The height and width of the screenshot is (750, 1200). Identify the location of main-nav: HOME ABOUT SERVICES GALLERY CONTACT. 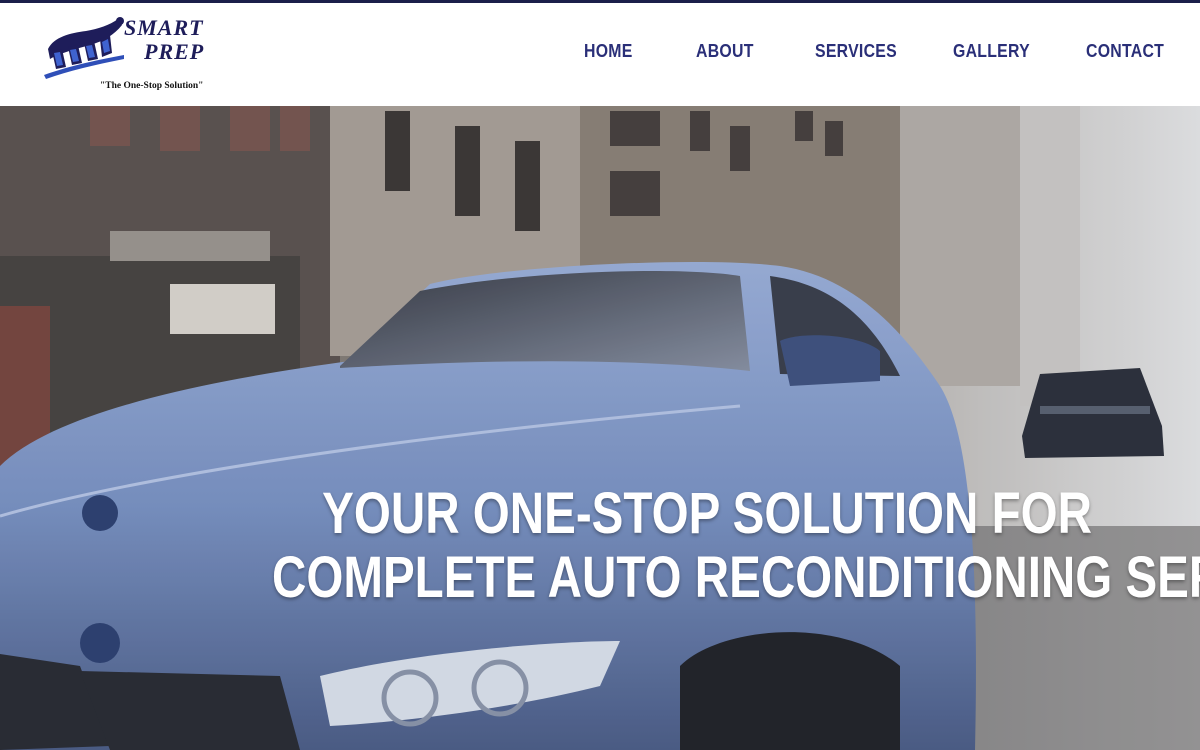
(600, 56).